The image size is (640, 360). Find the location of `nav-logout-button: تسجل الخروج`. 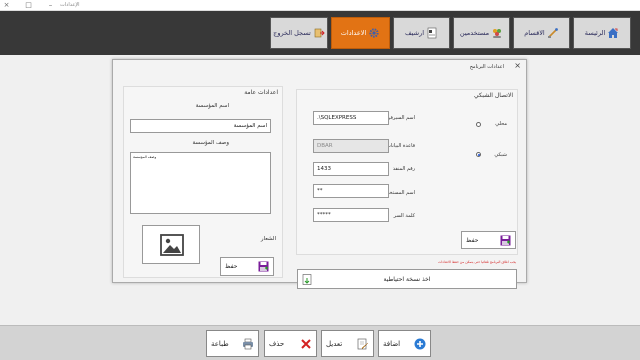

nav-logout-button: تسجل الخروج is located at coordinates (299, 33).